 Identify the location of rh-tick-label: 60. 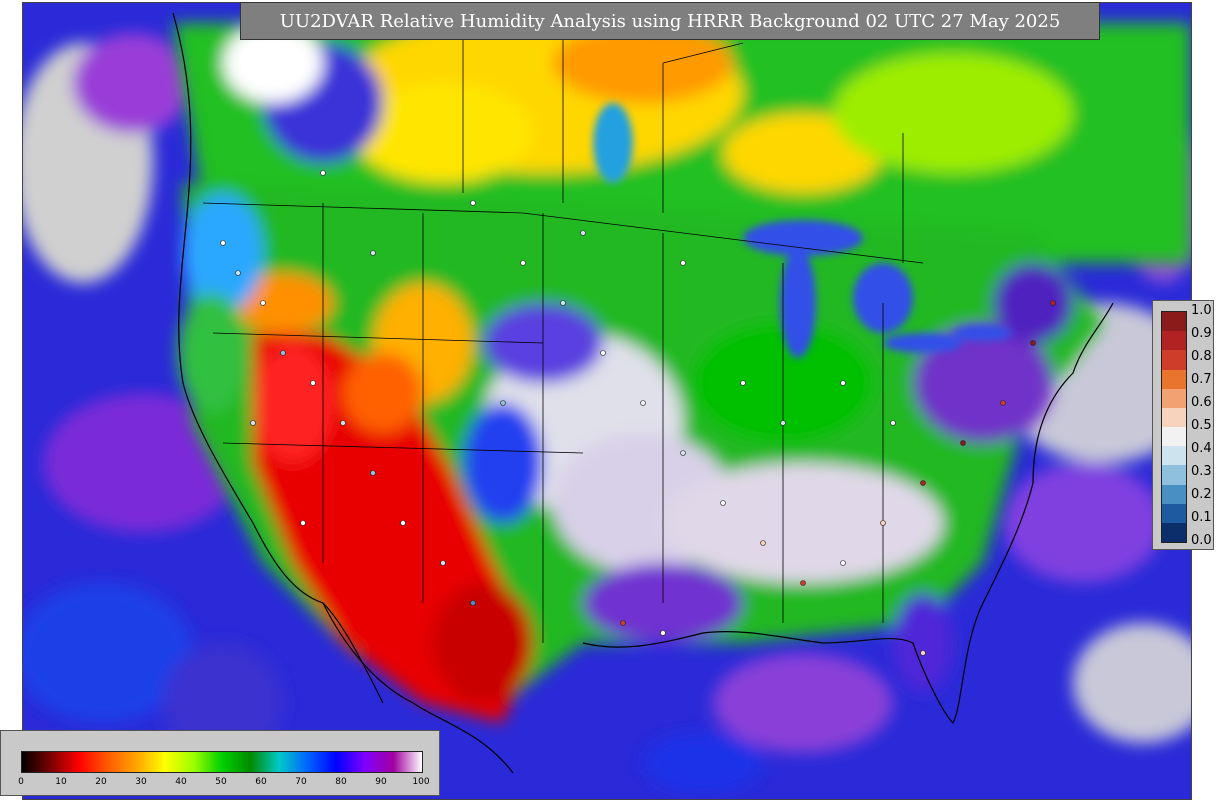
(261, 782).